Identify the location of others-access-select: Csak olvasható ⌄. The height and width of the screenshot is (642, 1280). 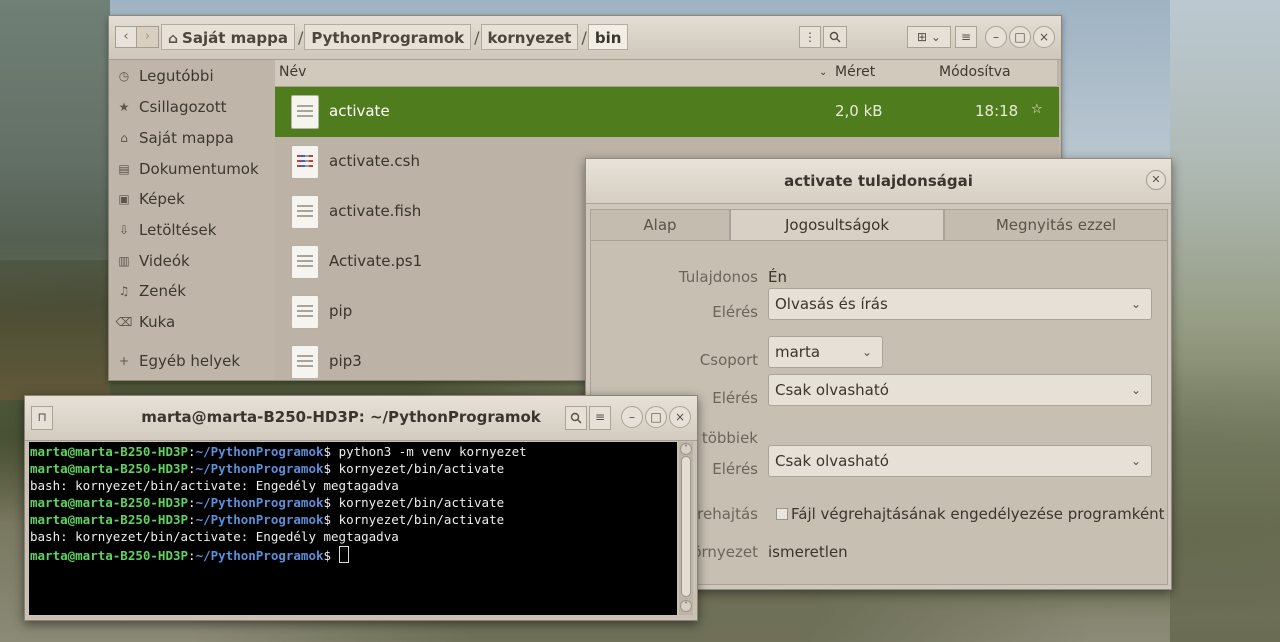
(960, 461).